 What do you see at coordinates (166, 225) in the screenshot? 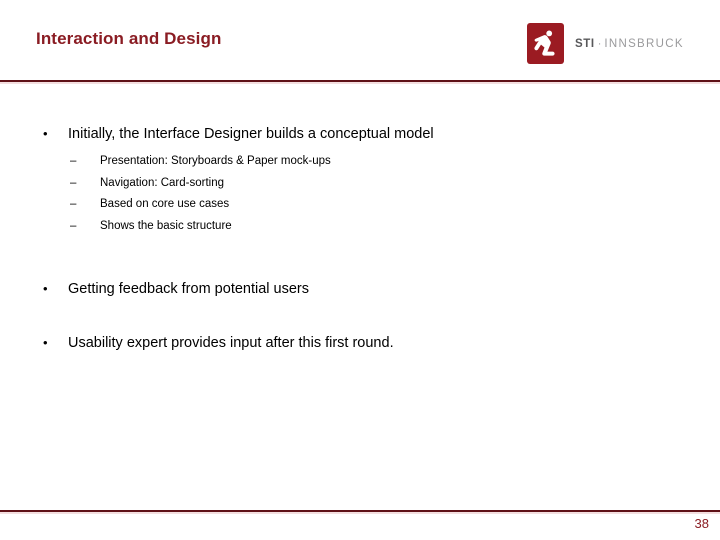
I see `sub-bullet-text: Shows the basic structure` at bounding box center [166, 225].